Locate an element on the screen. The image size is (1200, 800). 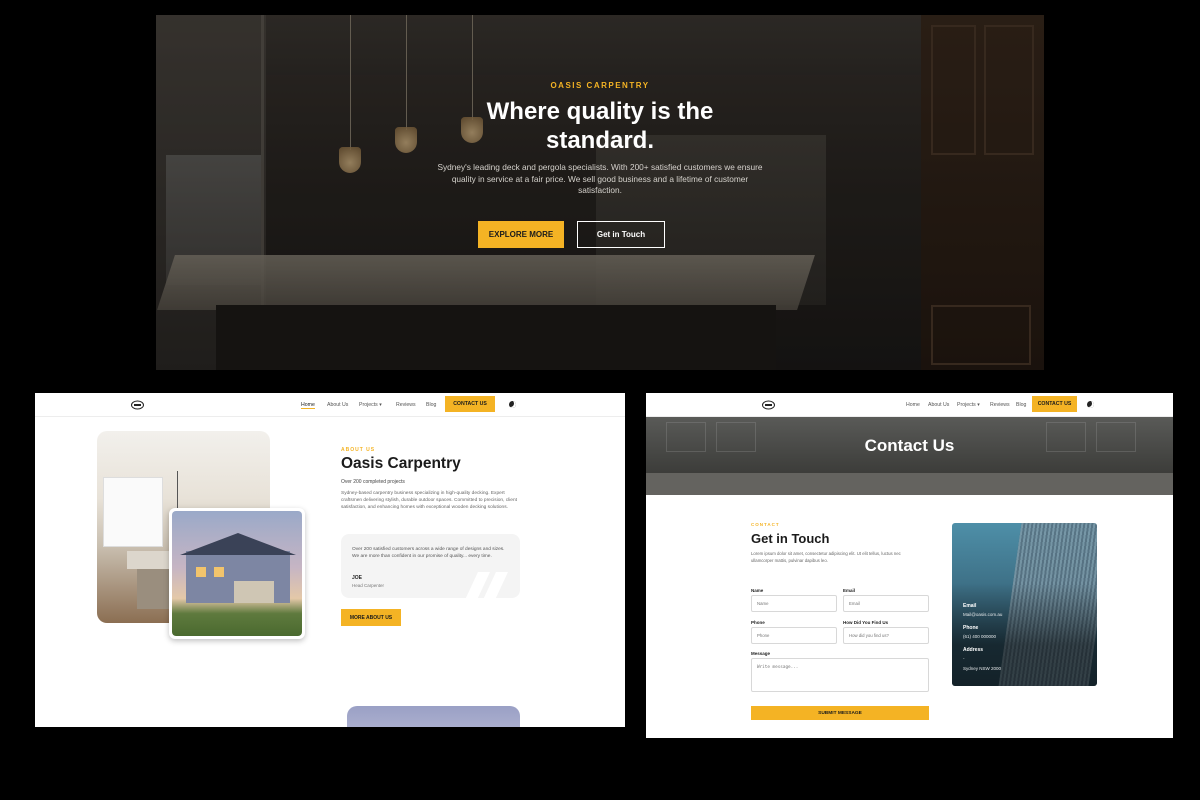
garage-door is located at coordinates (254, 592).